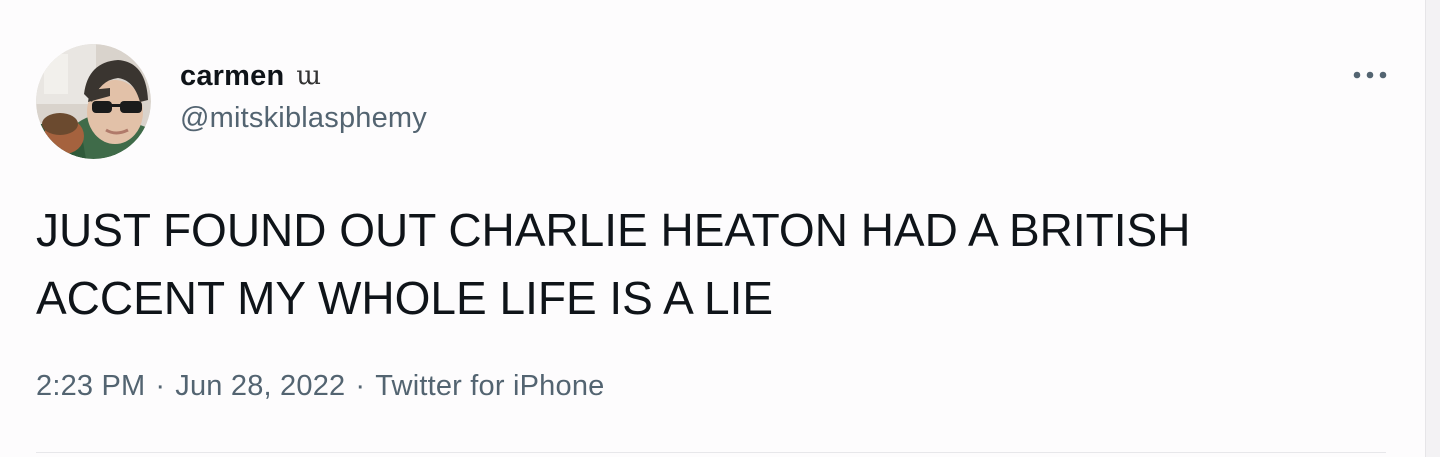  I want to click on tweet-time: 2:23 PM, so click(90, 386).